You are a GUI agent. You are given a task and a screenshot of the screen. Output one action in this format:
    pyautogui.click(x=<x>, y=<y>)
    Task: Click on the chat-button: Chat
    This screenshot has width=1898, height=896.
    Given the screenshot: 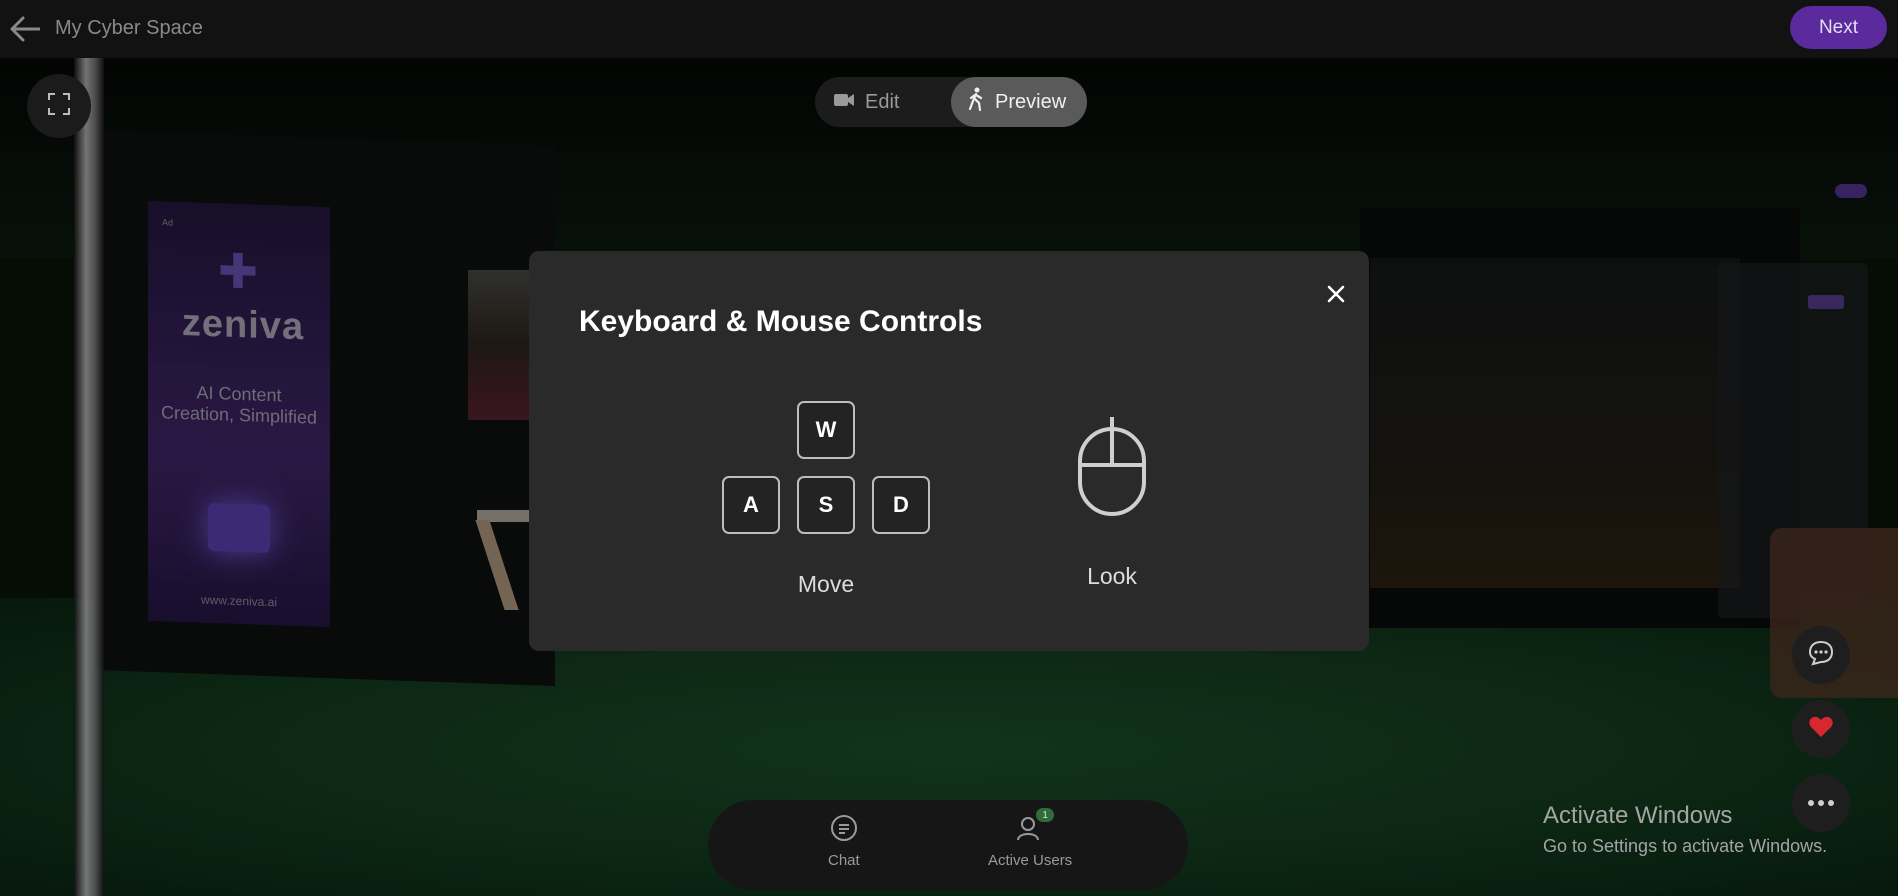 What is the action you would take?
    pyautogui.click(x=844, y=841)
    